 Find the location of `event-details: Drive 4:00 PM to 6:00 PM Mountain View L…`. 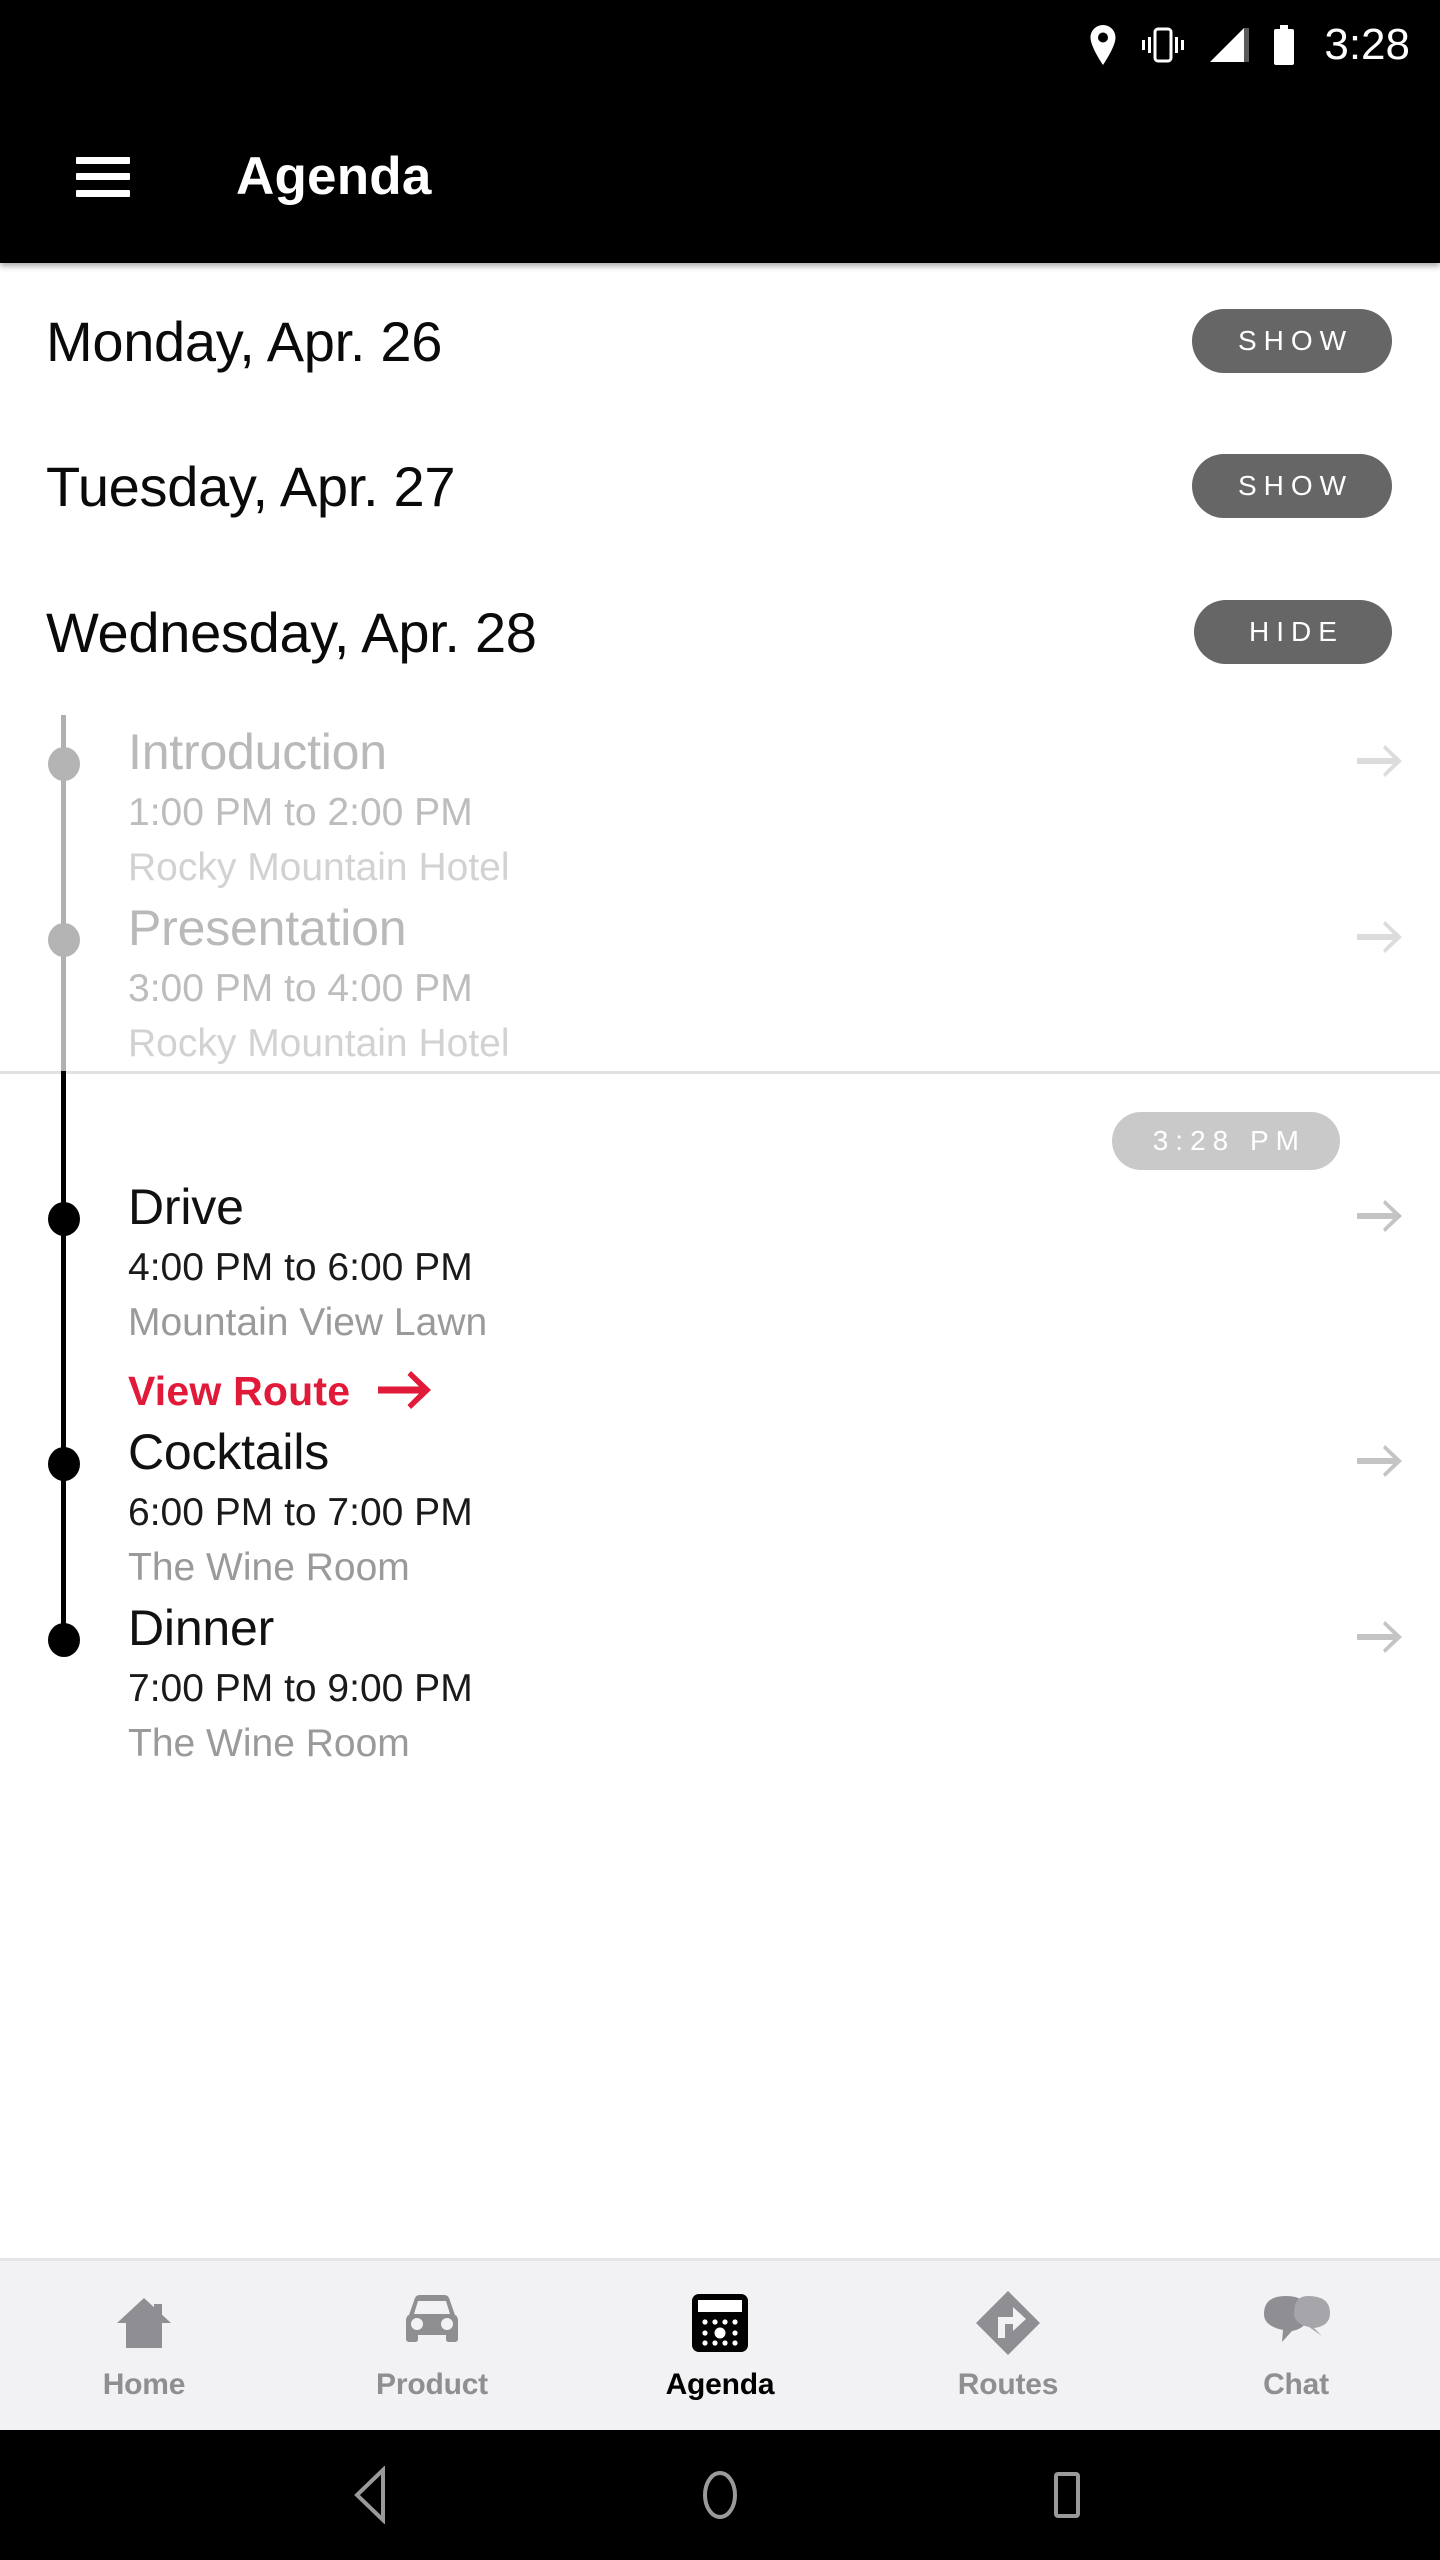

event-details: Drive 4:00 PM to 6:00 PM Mountain View L… is located at coordinates (724, 1292).